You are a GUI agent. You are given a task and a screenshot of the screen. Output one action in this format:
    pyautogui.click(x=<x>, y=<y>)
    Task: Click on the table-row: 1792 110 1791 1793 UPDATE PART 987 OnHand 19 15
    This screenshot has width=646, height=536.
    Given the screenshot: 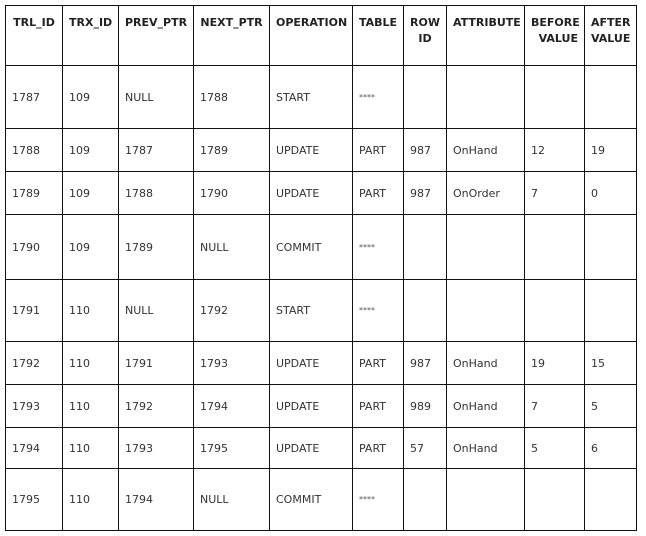 What is the action you would take?
    pyautogui.click(x=321, y=363)
    